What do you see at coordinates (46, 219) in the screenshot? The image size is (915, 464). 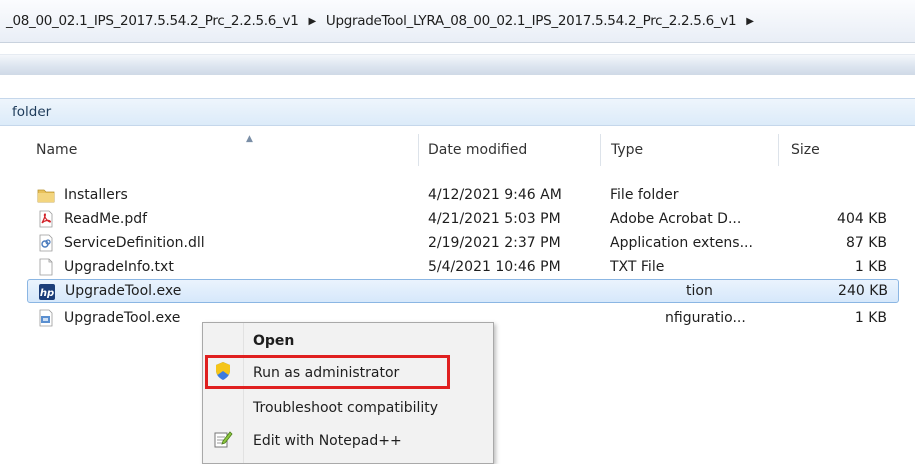 I see `pdf-file-icon` at bounding box center [46, 219].